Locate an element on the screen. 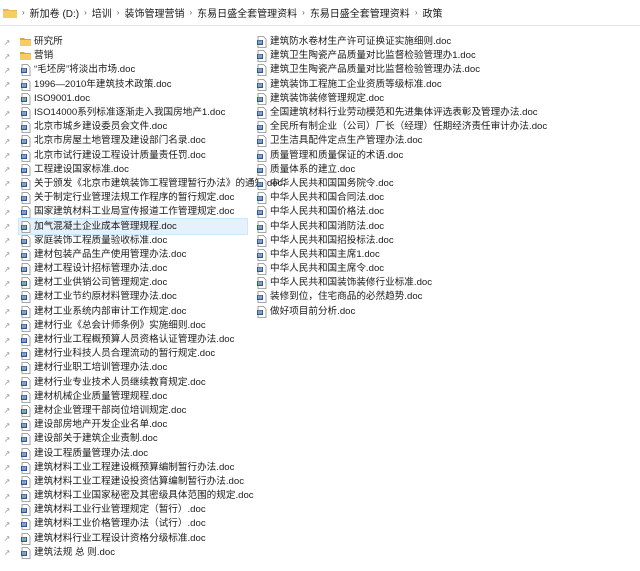 The height and width of the screenshot is (571, 640). file-item: W 中华人民共和国国务院令.doc is located at coordinates (380, 184).